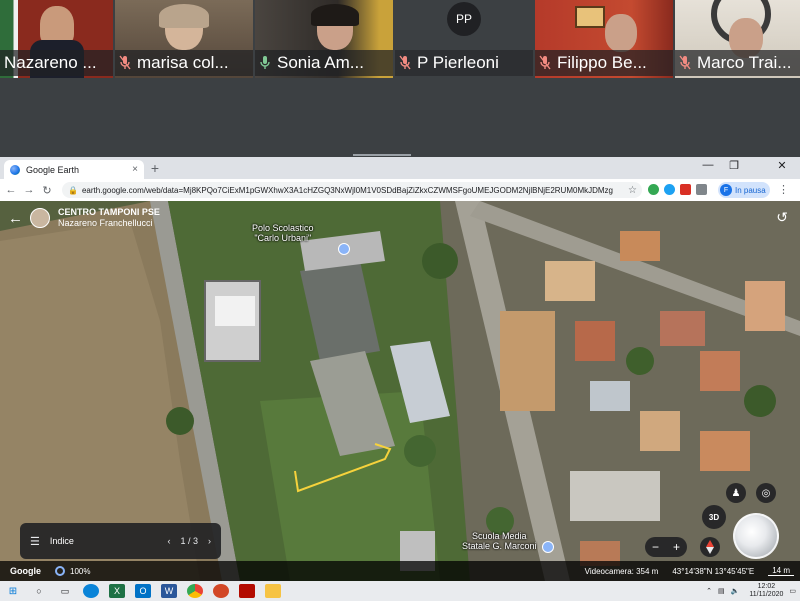  I want to click on tab-bar: Google Earth × + — ❐ ✕, so click(400, 168).